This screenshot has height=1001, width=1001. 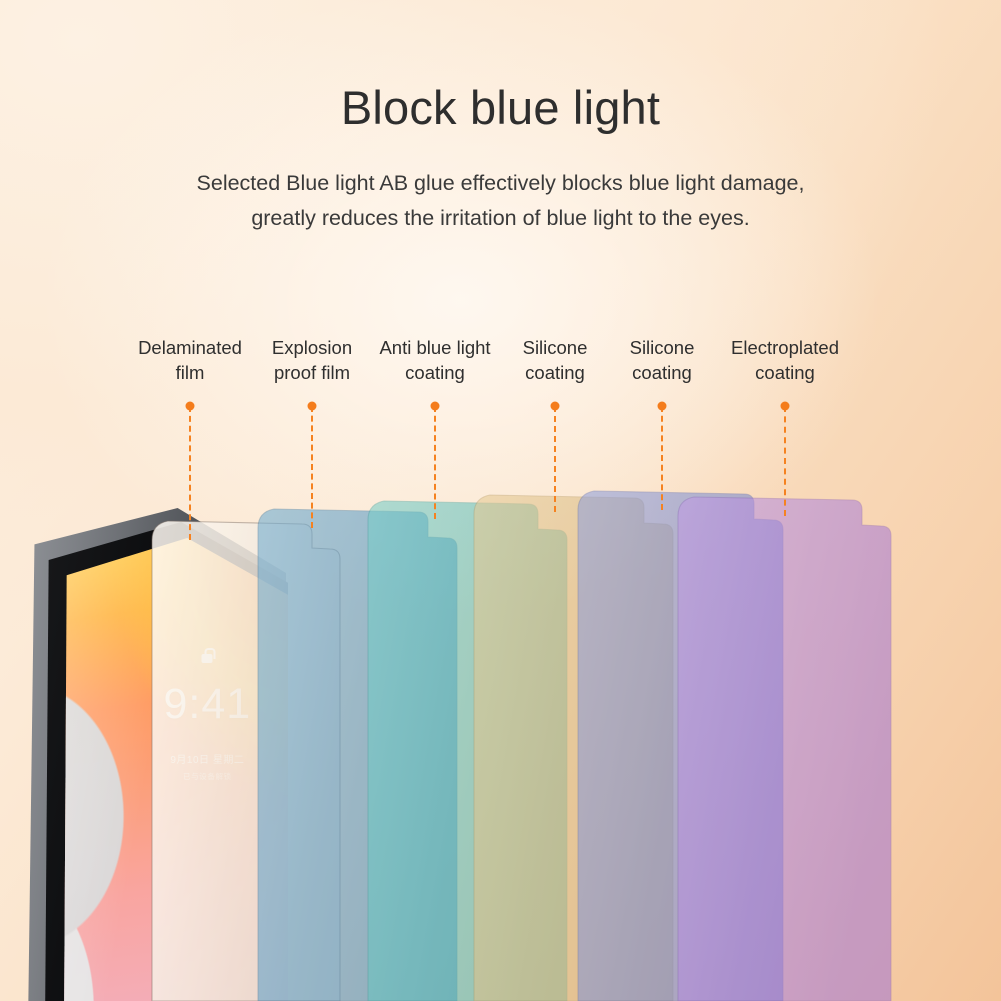 What do you see at coordinates (785, 347) in the screenshot?
I see `callout-label-line-1: Electroplated` at bounding box center [785, 347].